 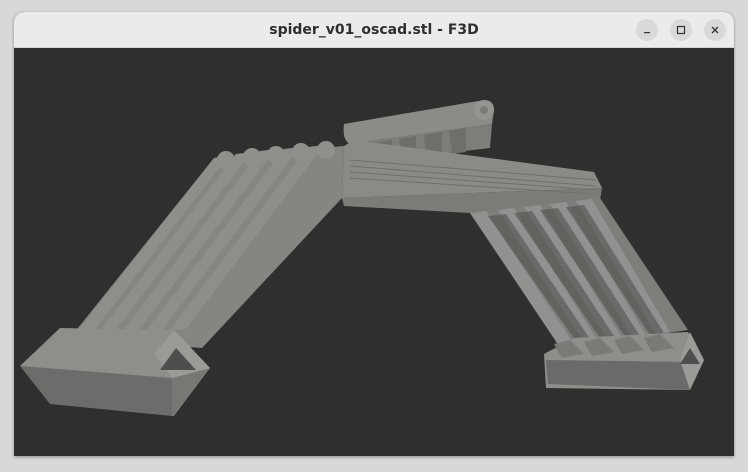 I want to click on model-right-foot, so click(x=624, y=361).